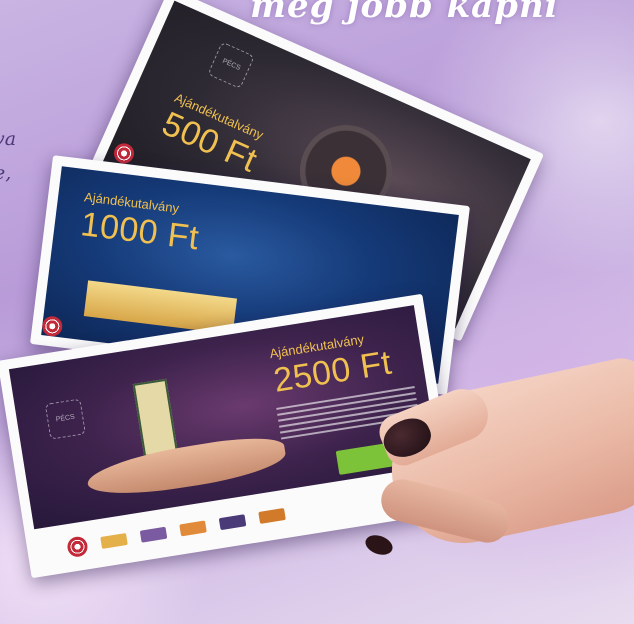 Image resolution: width=634 pixels, height=624 pixels. What do you see at coordinates (186, 467) in the screenshot?
I see `palm-illustration` at bounding box center [186, 467].